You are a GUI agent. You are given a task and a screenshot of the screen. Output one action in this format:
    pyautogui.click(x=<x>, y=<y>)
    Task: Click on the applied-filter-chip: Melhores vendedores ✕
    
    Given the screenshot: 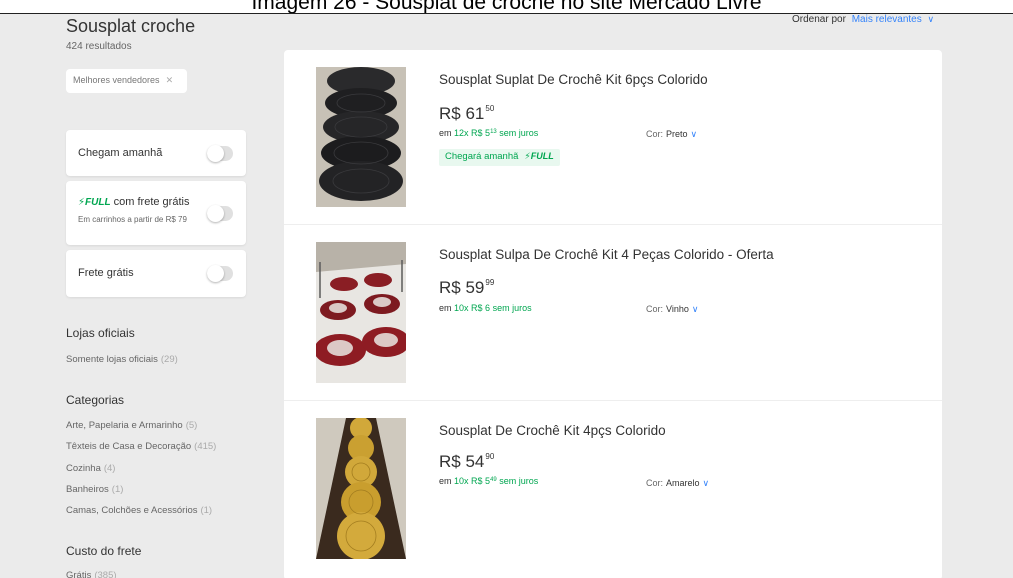 What is the action you would take?
    pyautogui.click(x=126, y=81)
    